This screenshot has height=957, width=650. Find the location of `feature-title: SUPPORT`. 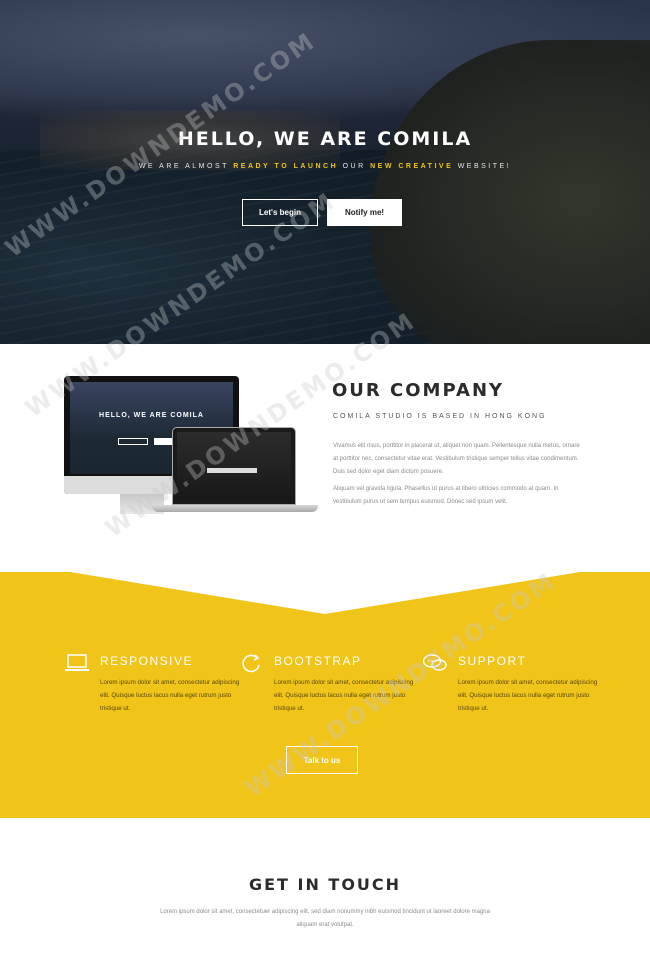

feature-title: SUPPORT is located at coordinates (492, 661).